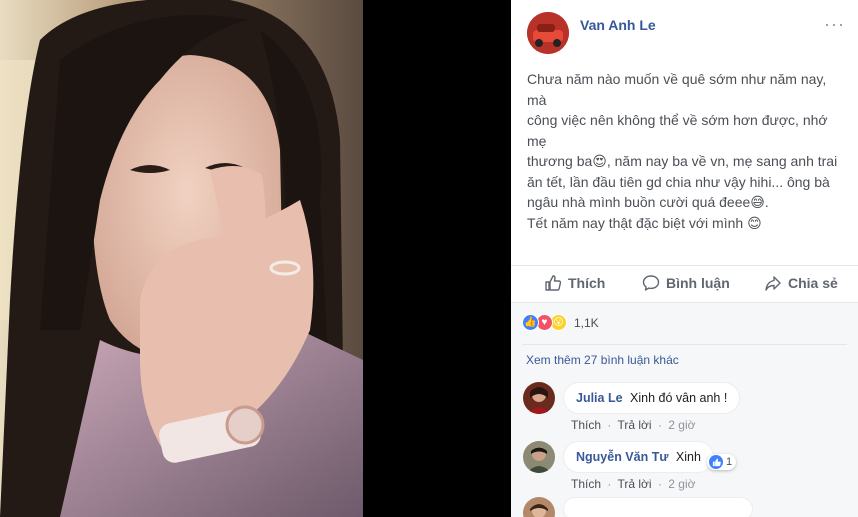 This screenshot has height=517, width=858. What do you see at coordinates (530, 322) in the screenshot?
I see `like-reaction-icon: 👍` at bounding box center [530, 322].